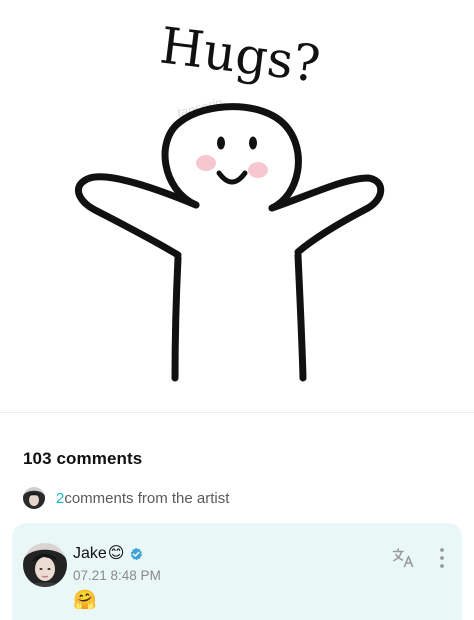 The image size is (474, 620). I want to click on figure-right-blush, so click(258, 170).